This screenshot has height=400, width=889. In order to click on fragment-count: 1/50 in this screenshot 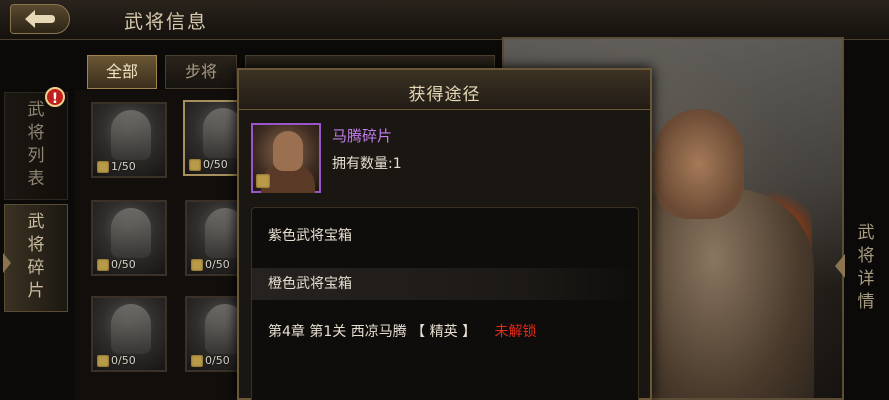, I will do `click(116, 166)`.